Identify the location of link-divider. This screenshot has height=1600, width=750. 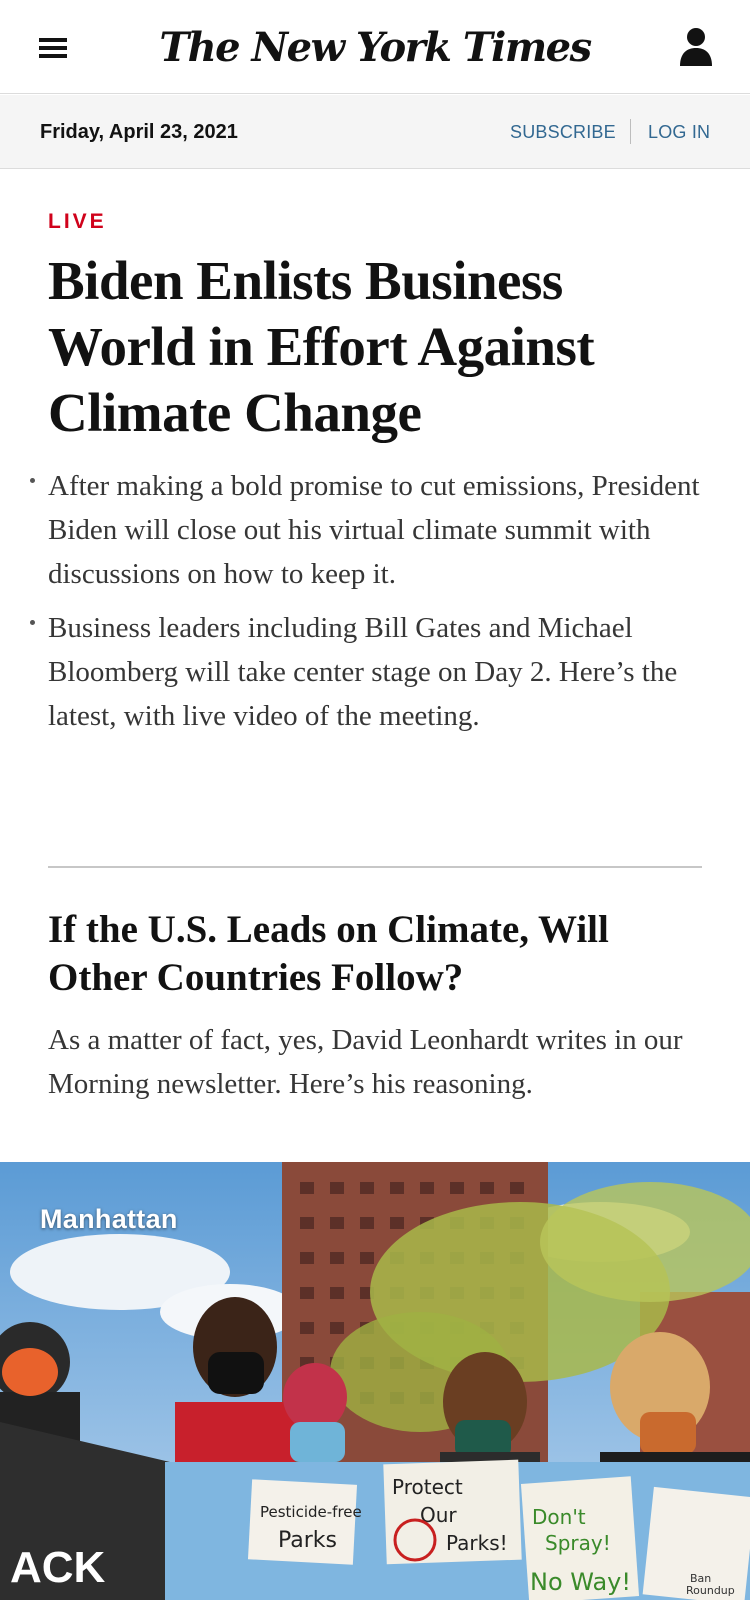
(630, 131).